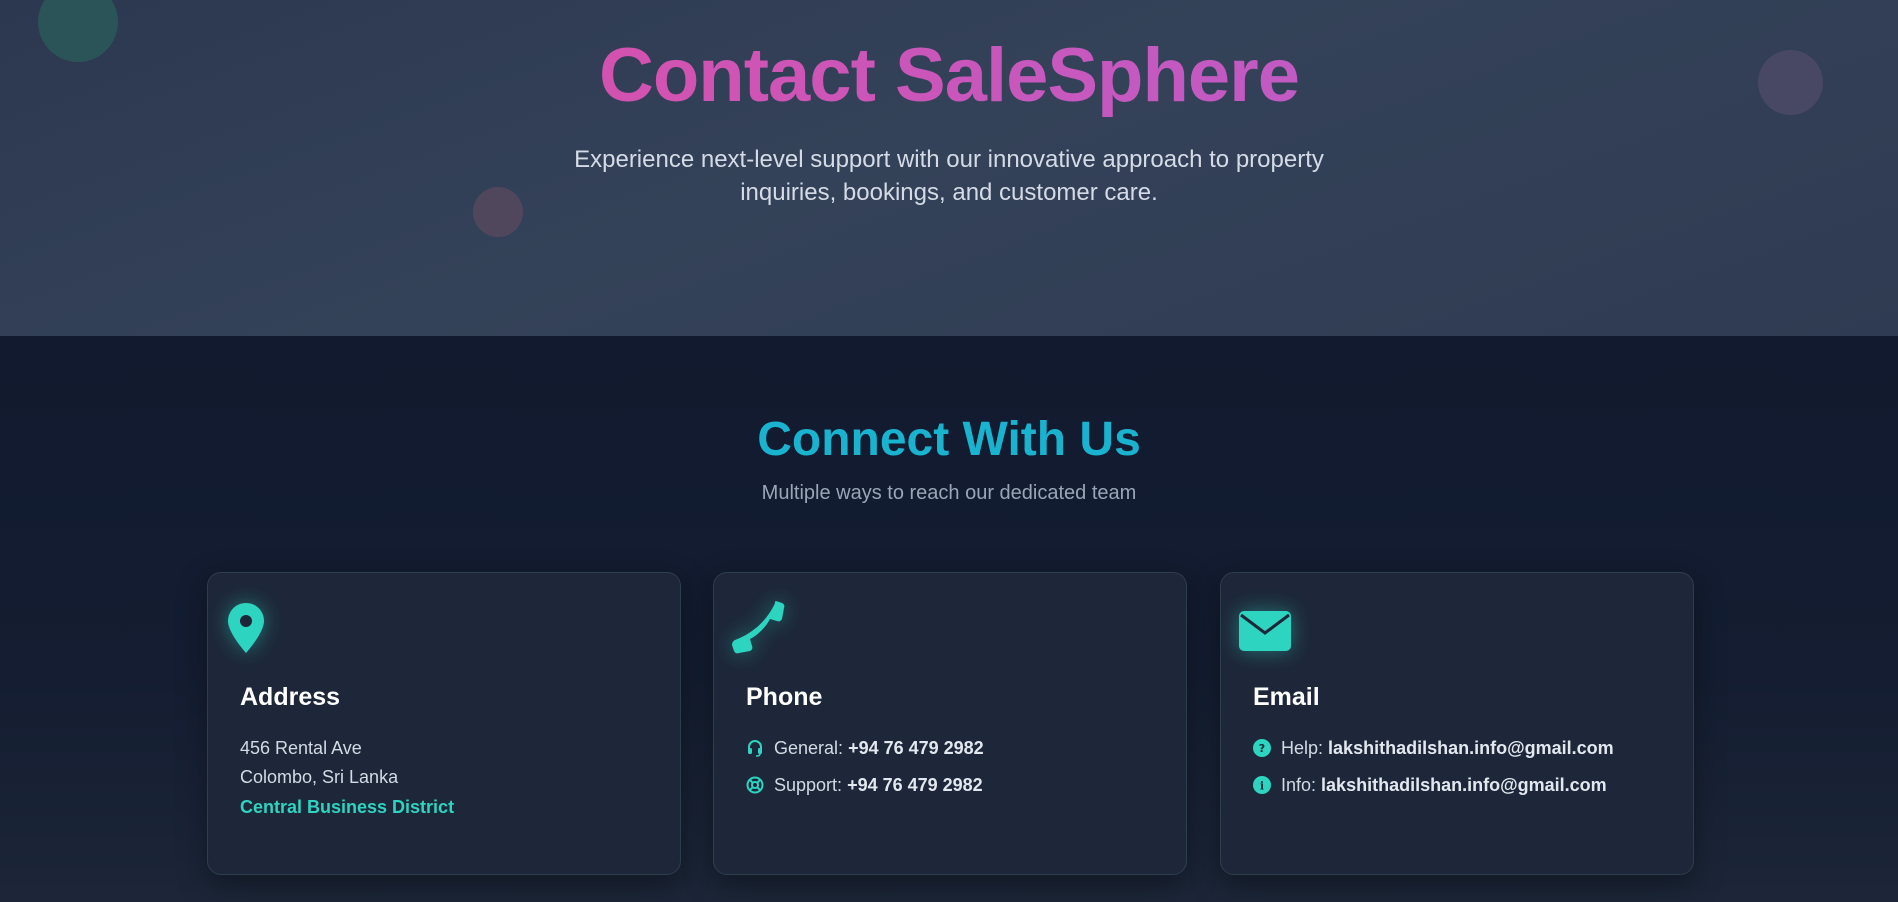 This screenshot has width=1898, height=902. What do you see at coordinates (784, 697) in the screenshot?
I see `card-title: Phone` at bounding box center [784, 697].